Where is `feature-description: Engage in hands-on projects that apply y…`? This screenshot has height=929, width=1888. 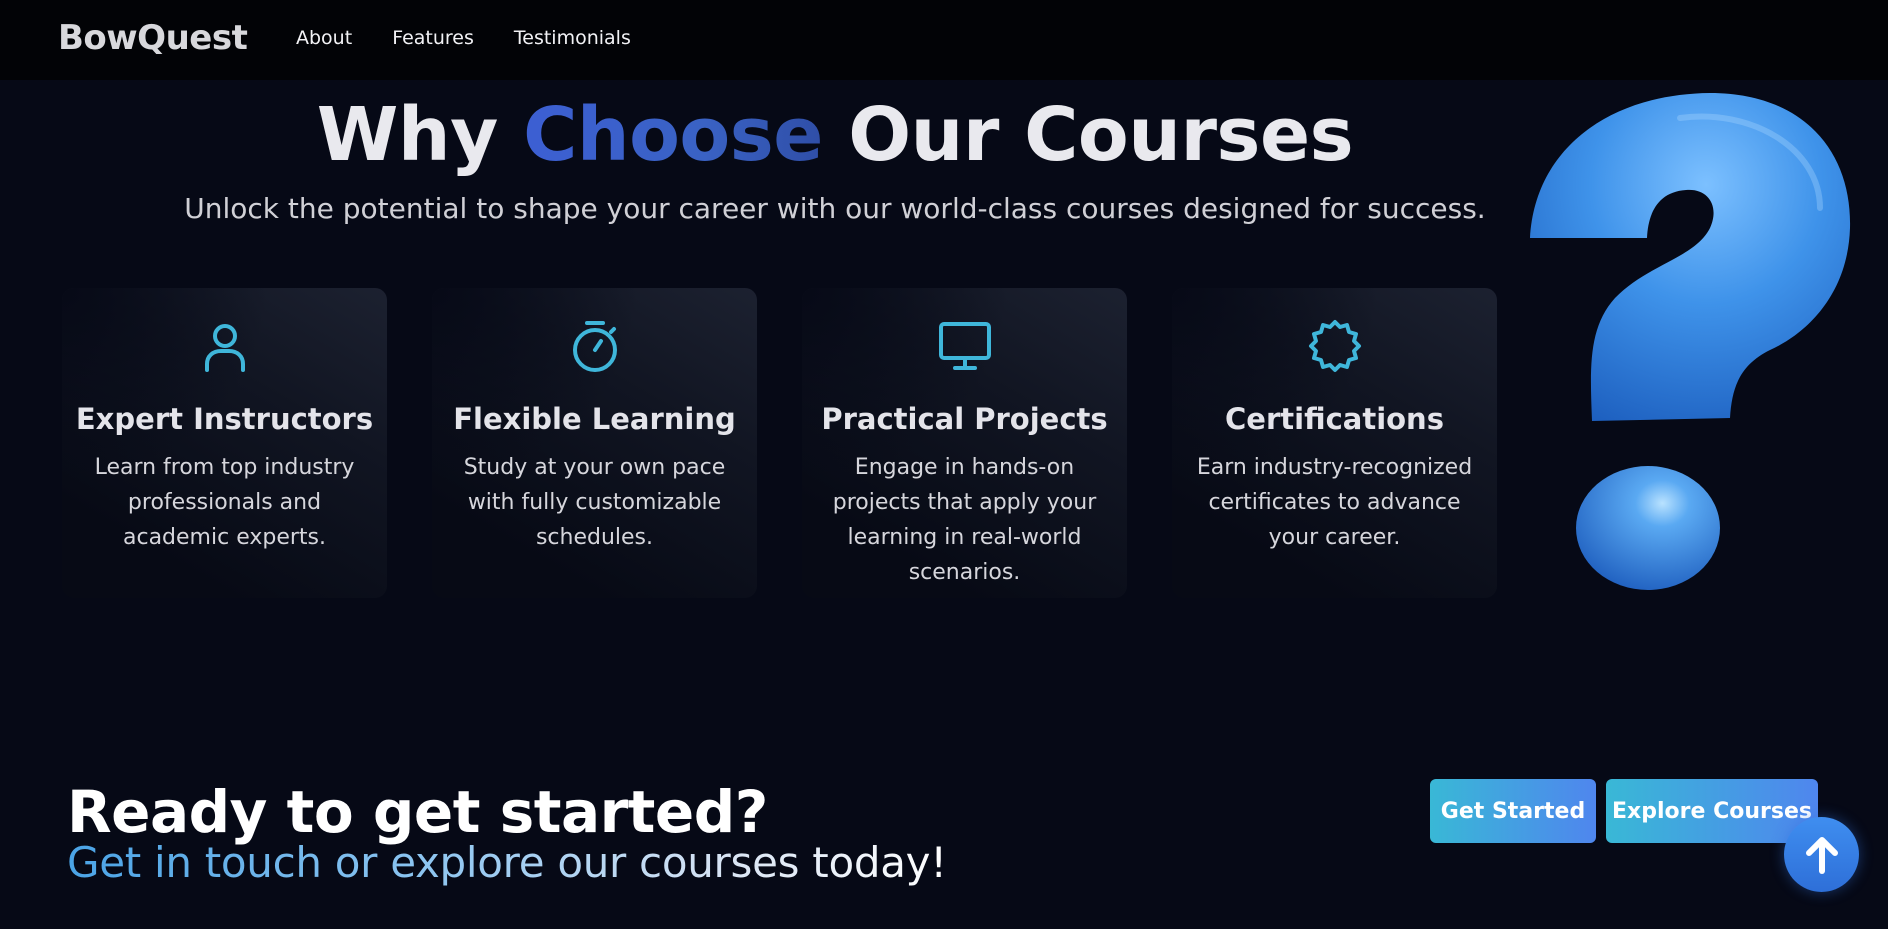
feature-description: Engage in hands-on projects that apply y… is located at coordinates (964, 520).